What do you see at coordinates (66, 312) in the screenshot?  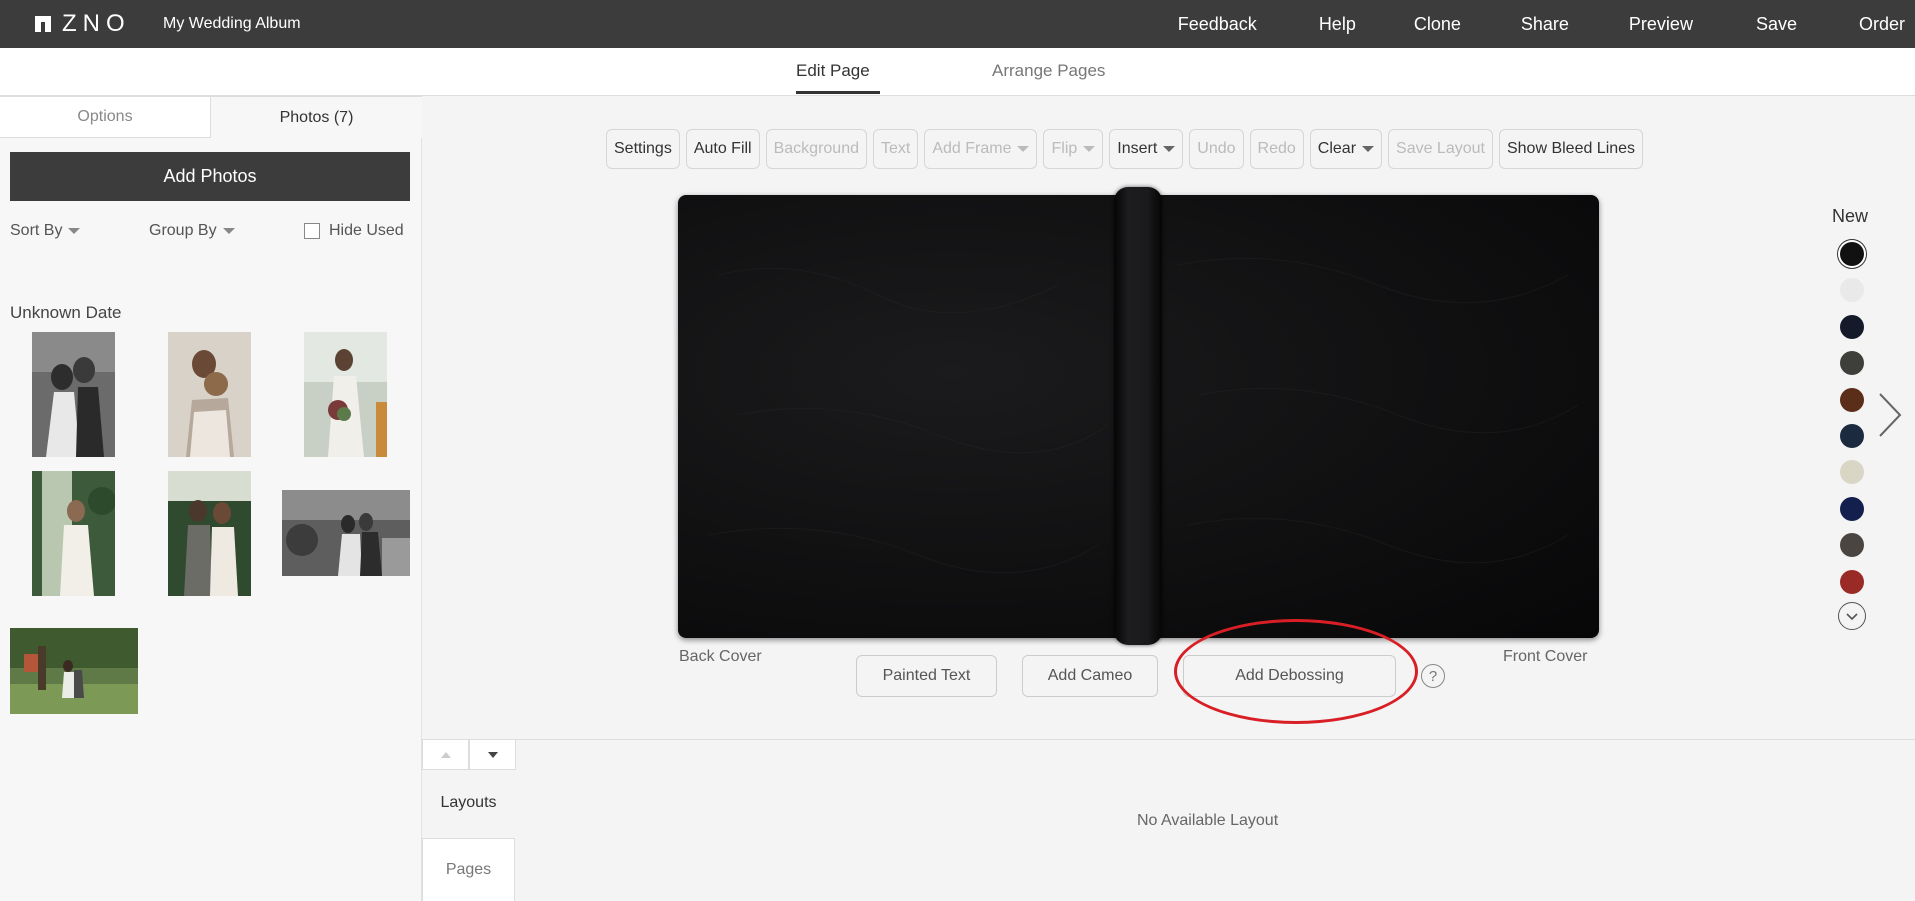 I see `photo-group-date: Unknown Date` at bounding box center [66, 312].